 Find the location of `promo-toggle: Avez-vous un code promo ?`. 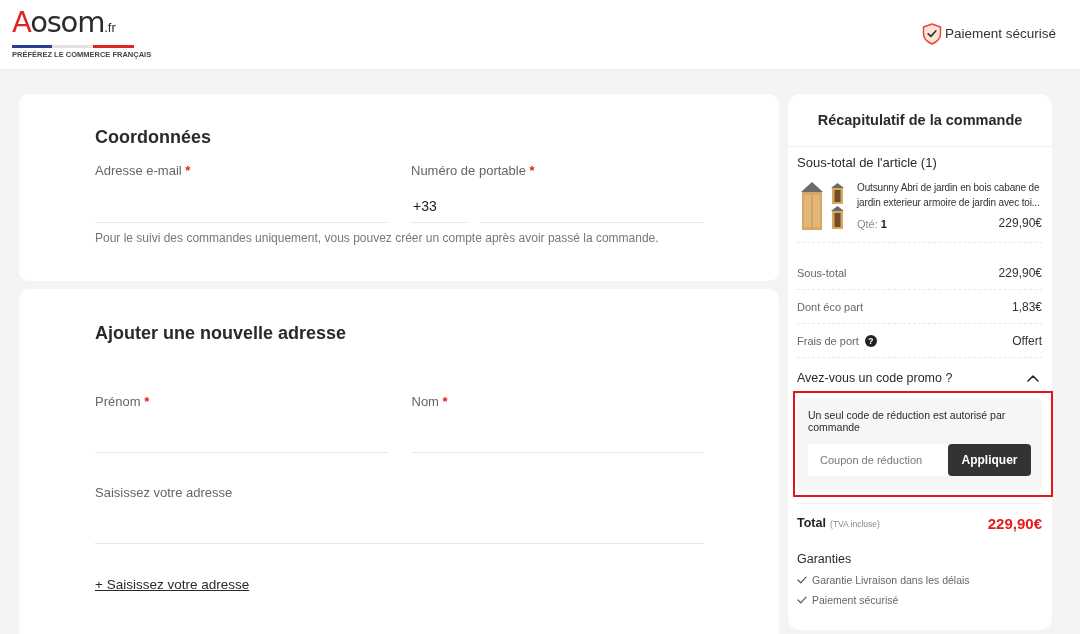

promo-toggle: Avez-vous un code promo ? is located at coordinates (875, 378).